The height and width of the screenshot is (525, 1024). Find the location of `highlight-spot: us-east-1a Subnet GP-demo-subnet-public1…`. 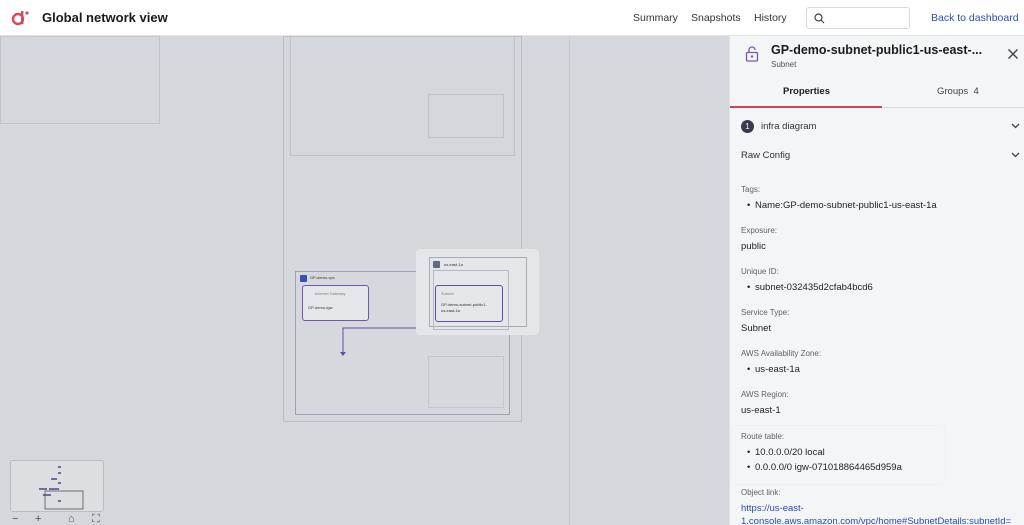

highlight-spot: us-east-1a Subnet GP-demo-subnet-public1… is located at coordinates (477, 292).